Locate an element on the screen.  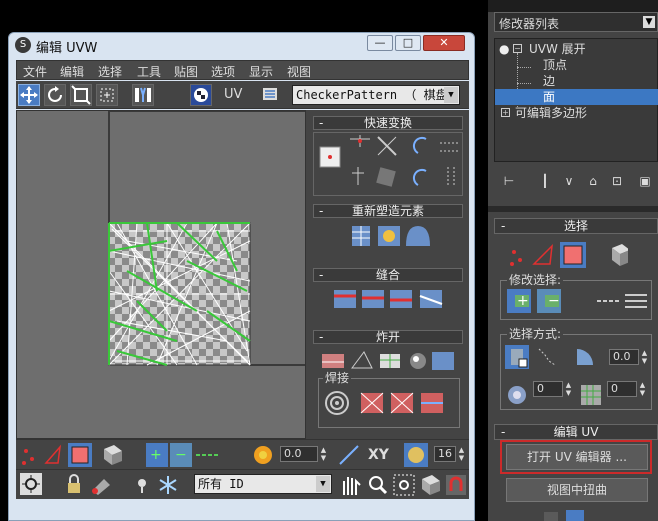
modifier-sets-icon: ▣ is located at coordinates (645, 181).